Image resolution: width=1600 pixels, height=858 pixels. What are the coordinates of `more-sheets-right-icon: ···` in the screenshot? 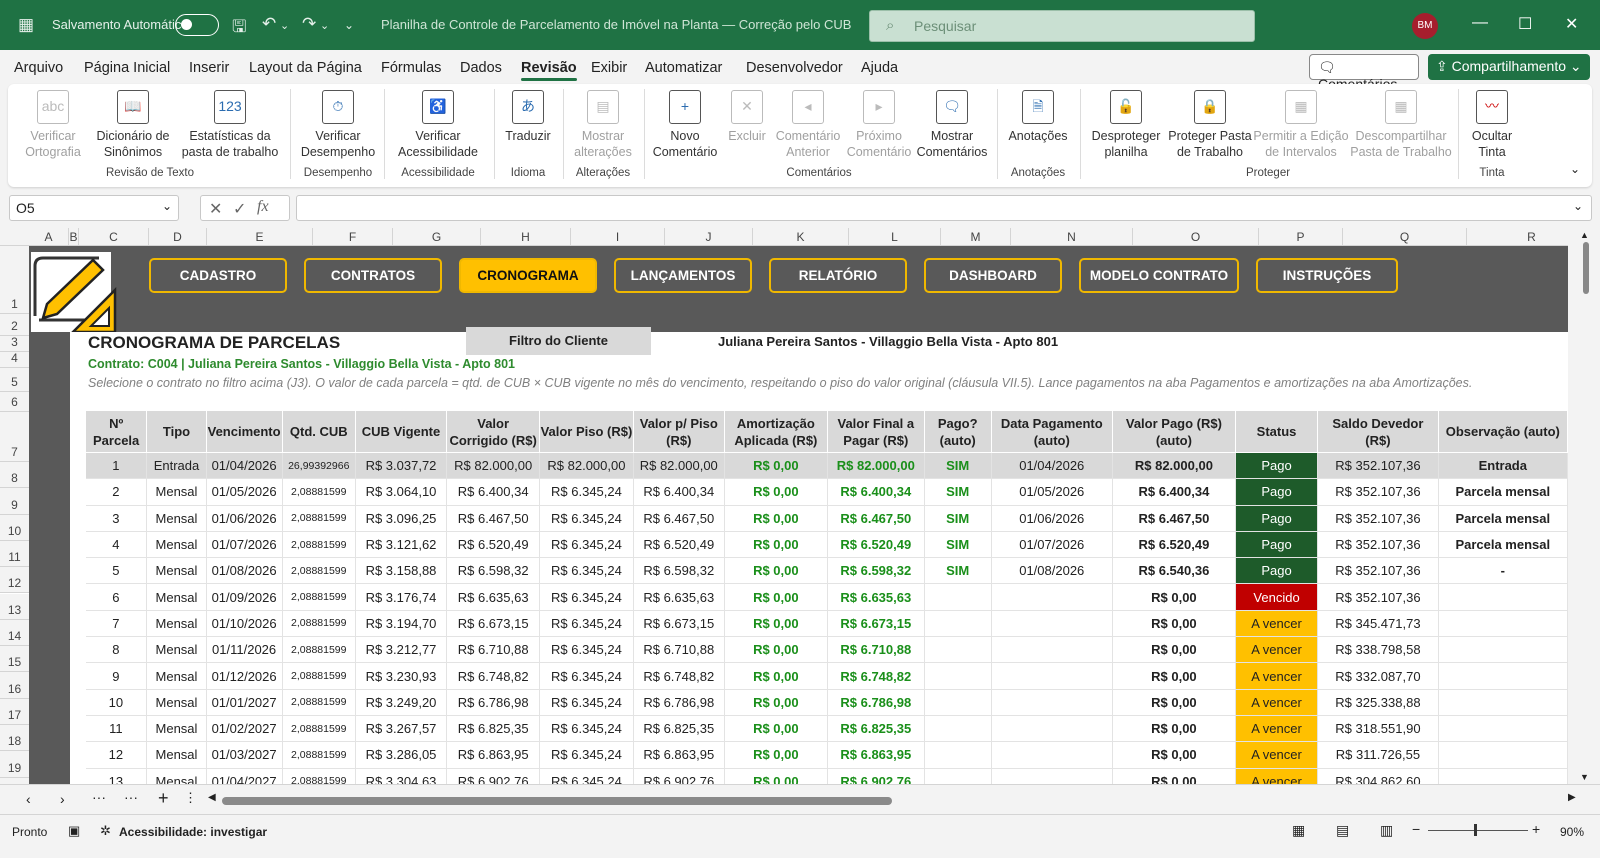 It's located at (131, 797).